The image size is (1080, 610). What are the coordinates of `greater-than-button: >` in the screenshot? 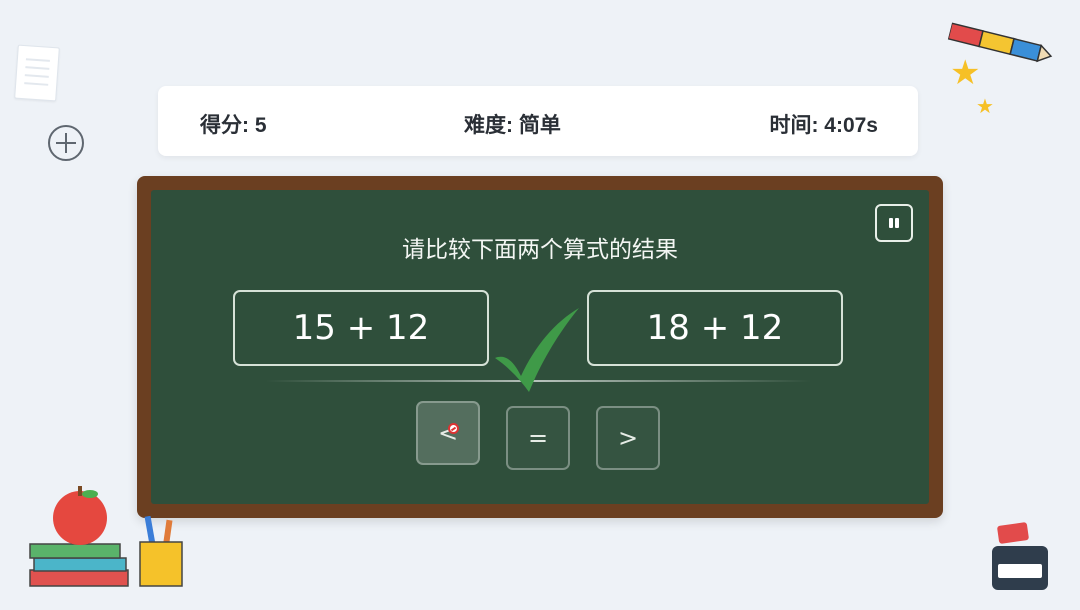 It's located at (628, 438).